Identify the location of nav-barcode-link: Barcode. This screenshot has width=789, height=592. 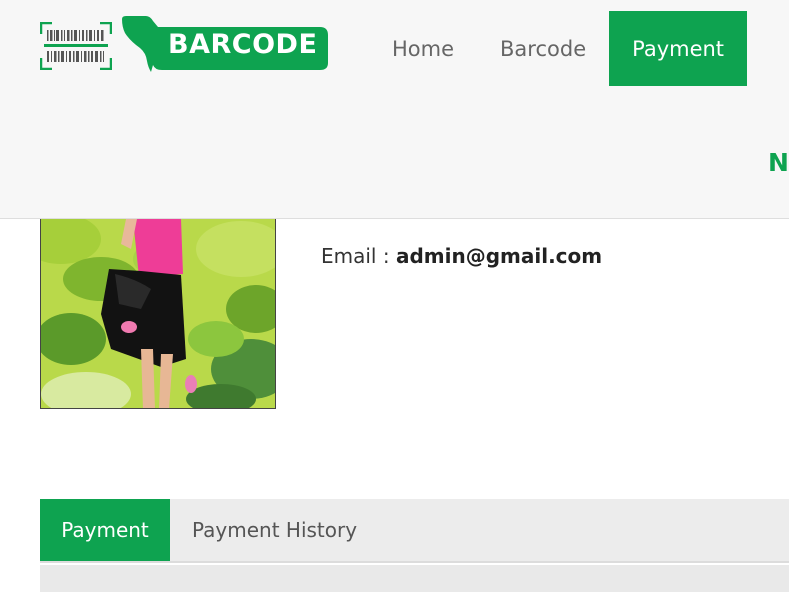
(543, 48).